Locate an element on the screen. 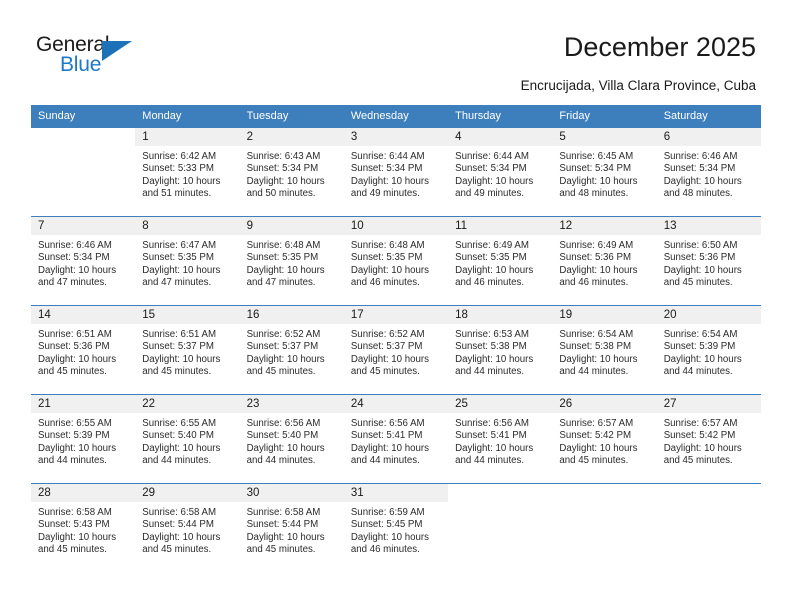 This screenshot has width=792, height=612. sunset-time: Sunset: 5:34 PM is located at coordinates (699, 169).